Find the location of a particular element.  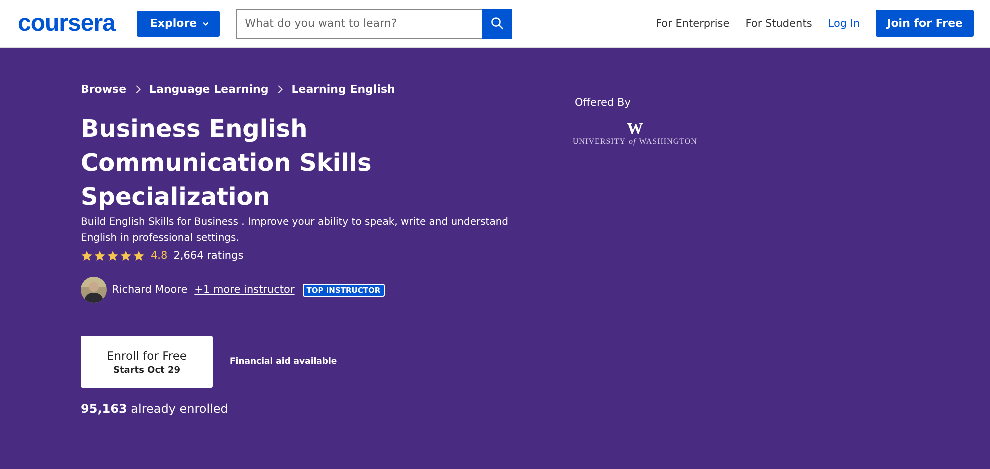

more-instructors-link: +1 more instructor is located at coordinates (244, 290).